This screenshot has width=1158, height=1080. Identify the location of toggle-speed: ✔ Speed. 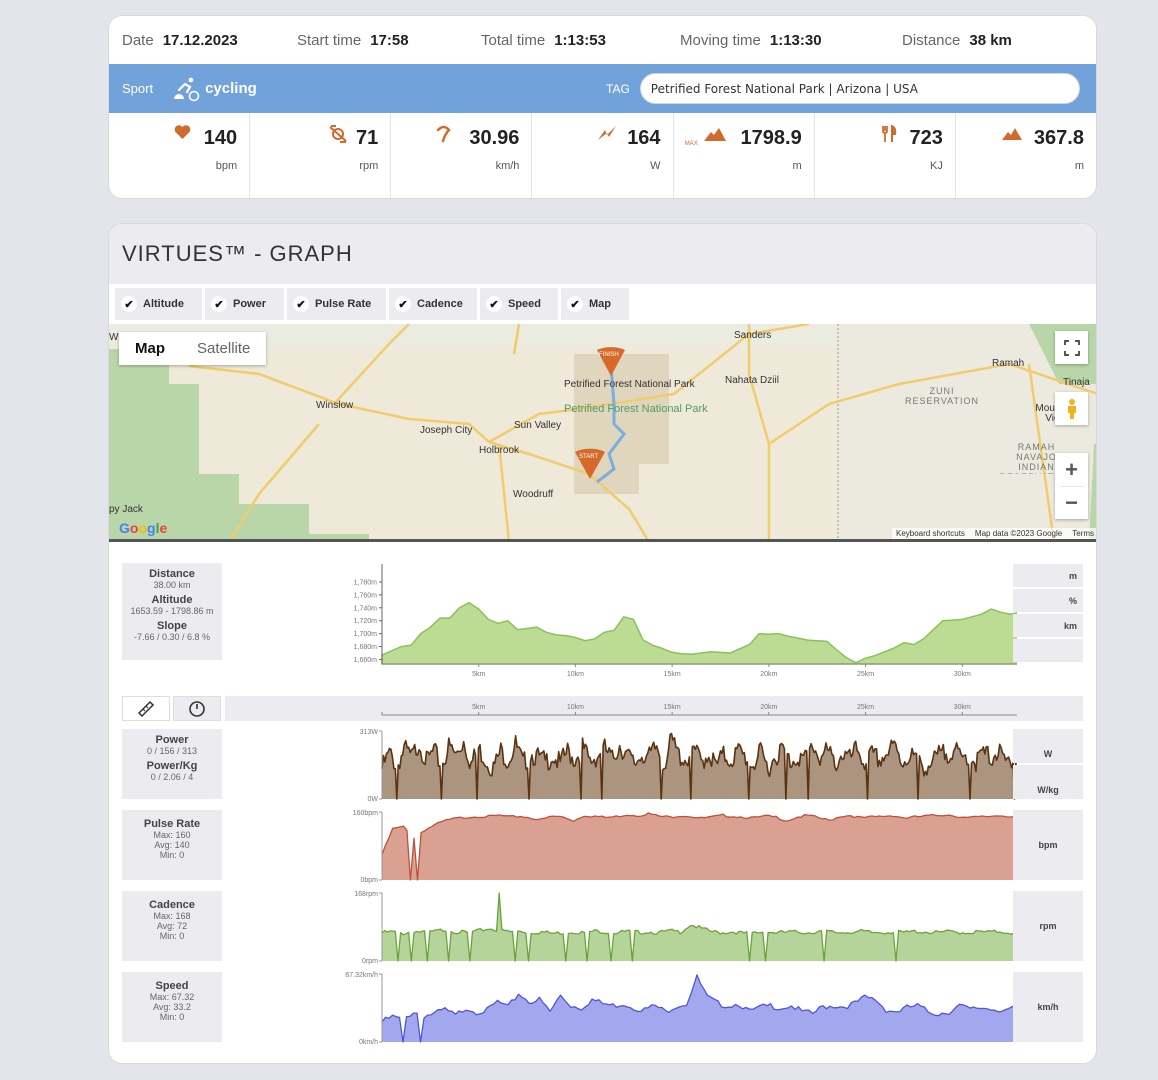
(519, 304).